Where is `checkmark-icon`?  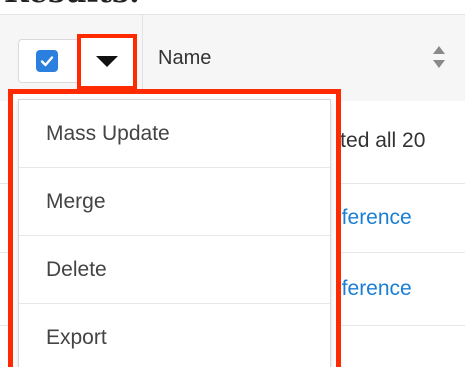 checkmark-icon is located at coordinates (47, 61).